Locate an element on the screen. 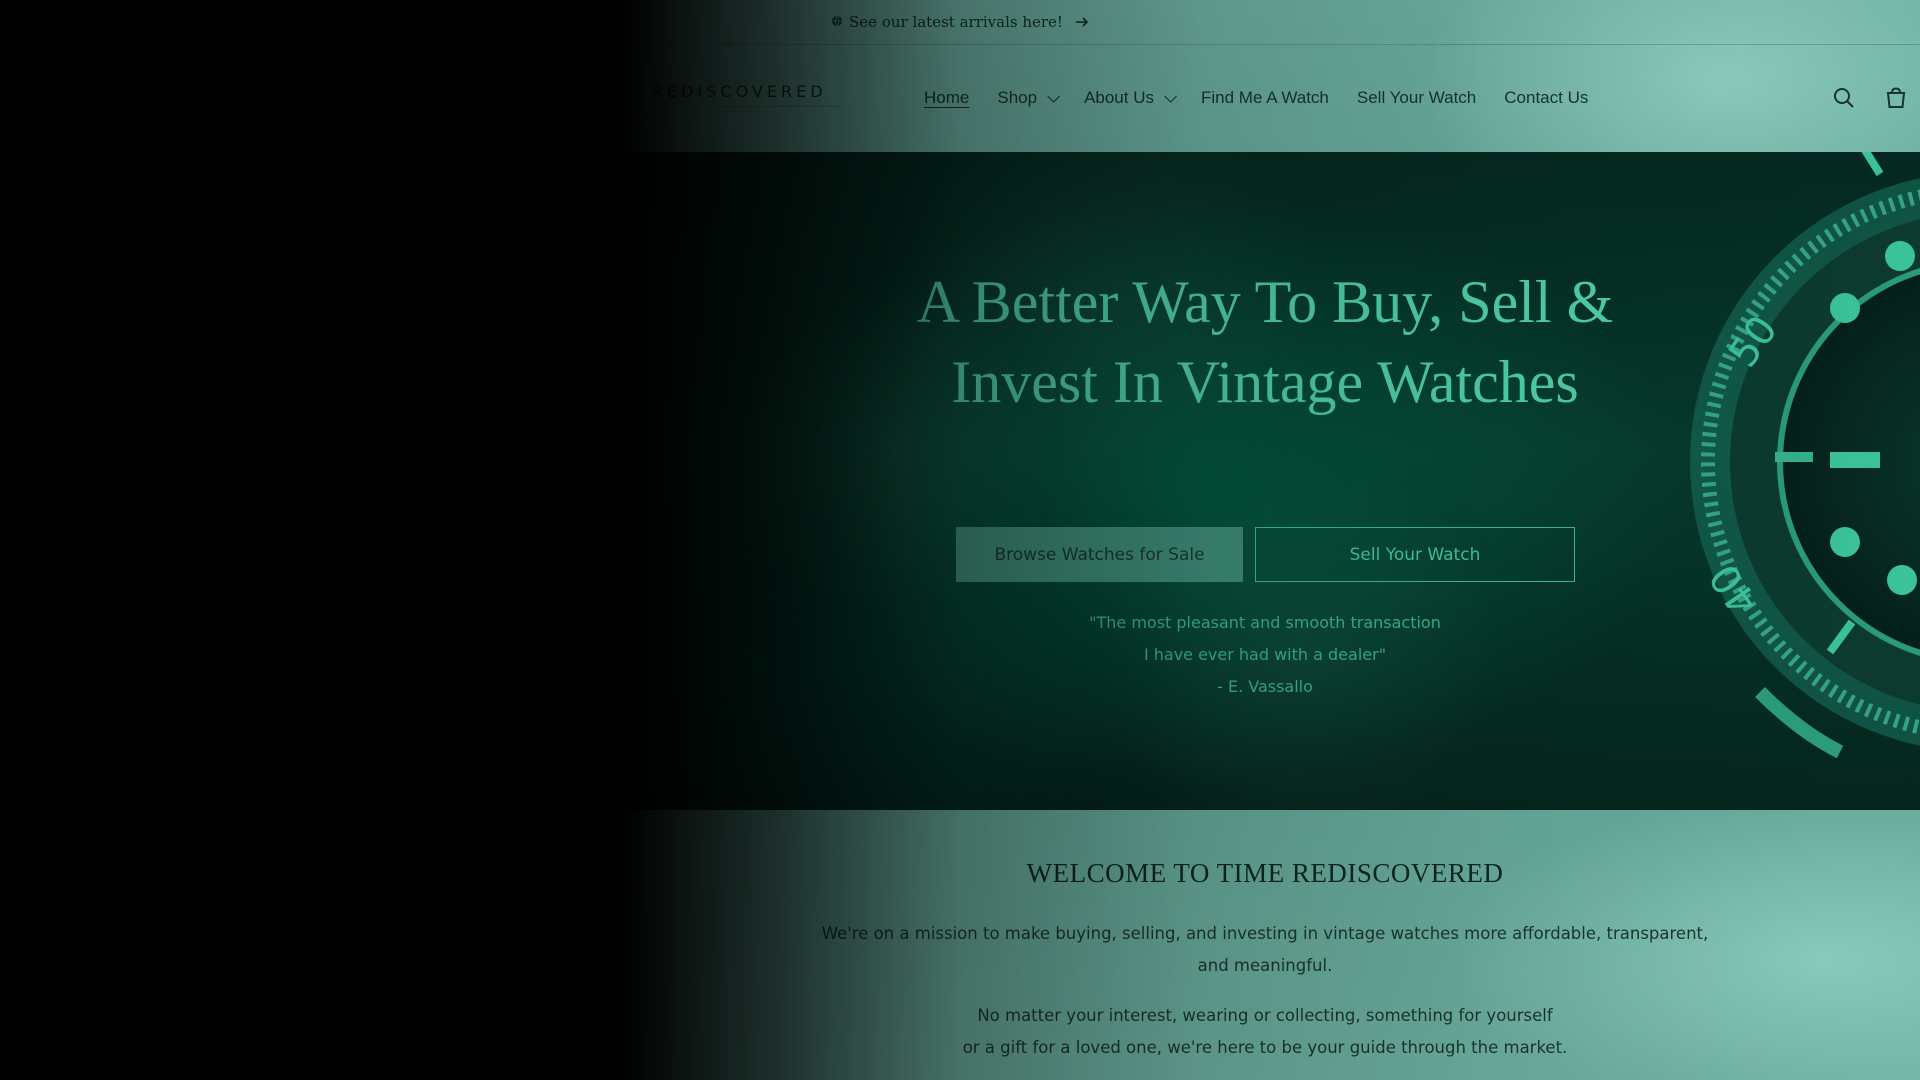 This screenshot has width=1920, height=1080. quote-line-2: I have ever had with a dealer" is located at coordinates (1265, 654).